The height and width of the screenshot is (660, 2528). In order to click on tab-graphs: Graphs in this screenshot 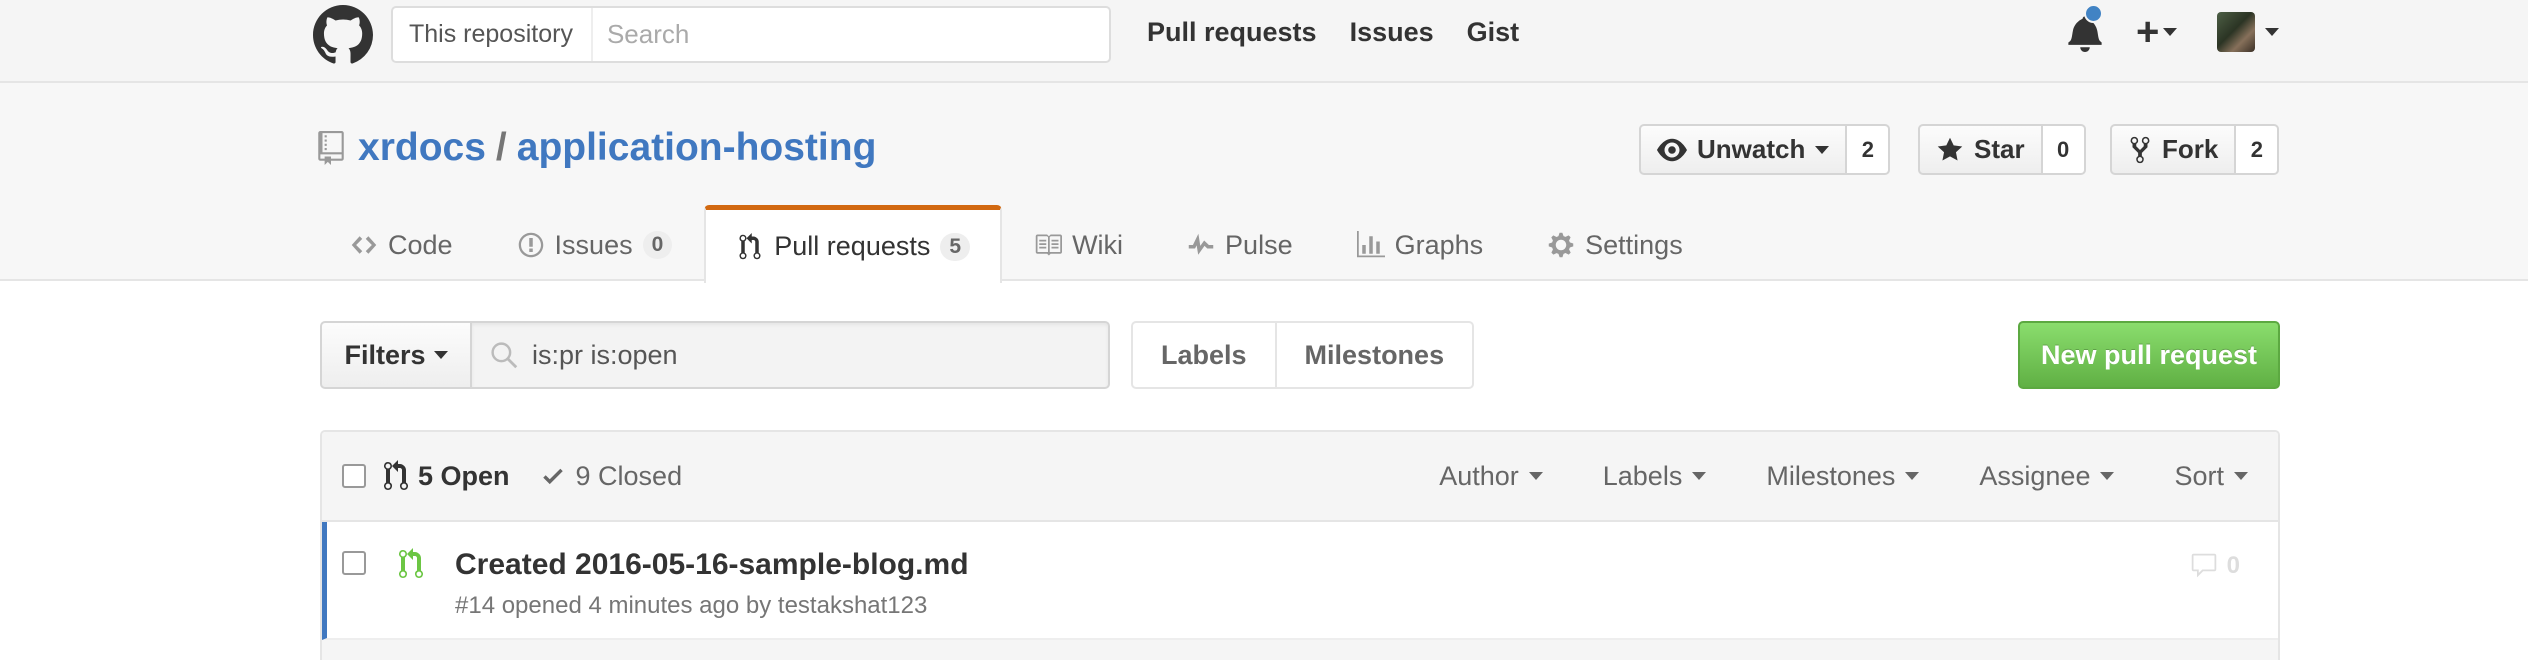, I will do `click(1420, 244)`.